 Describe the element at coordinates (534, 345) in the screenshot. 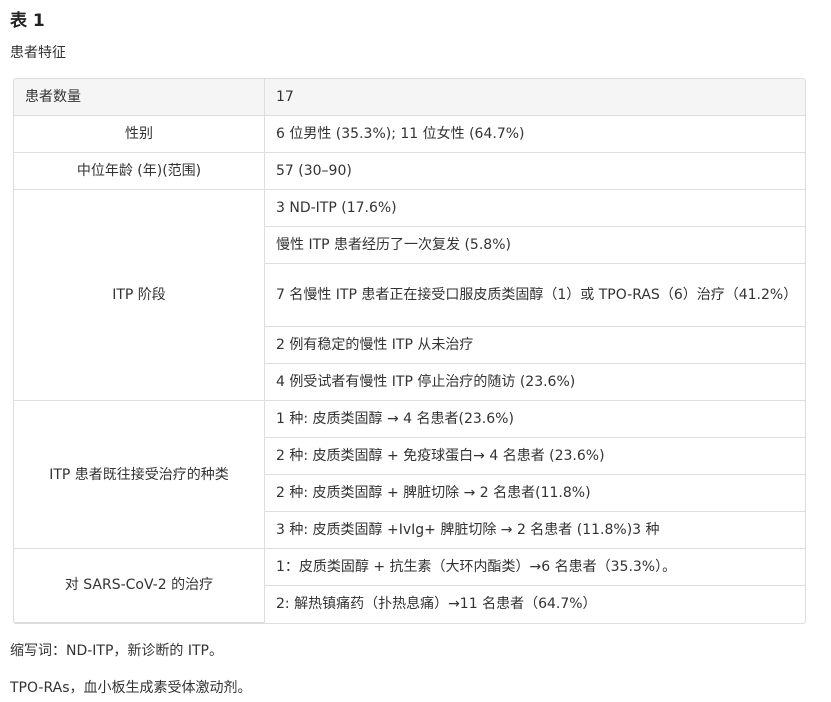

I see `value-itp-stage: 2 例有稳定的慢性 ITP 从未治疗` at that location.